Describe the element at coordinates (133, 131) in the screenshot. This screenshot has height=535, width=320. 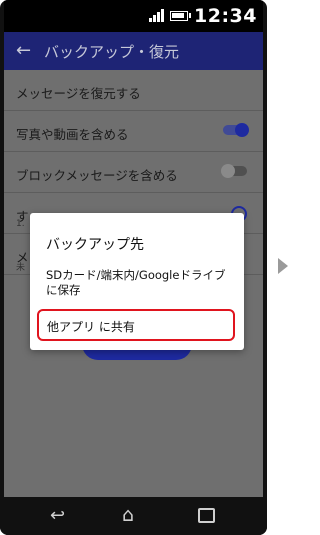
I see `setting-include-media: 写真や動画を含める` at that location.